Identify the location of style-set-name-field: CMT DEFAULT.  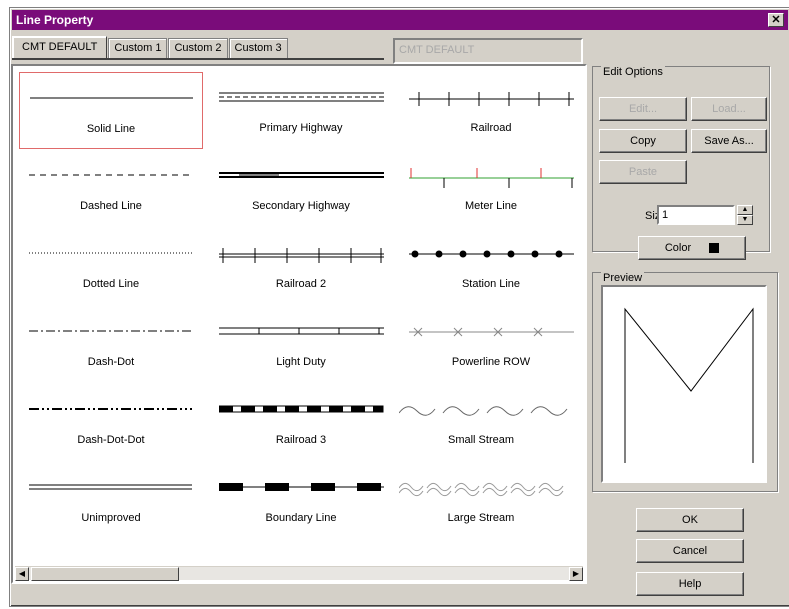
(488, 51).